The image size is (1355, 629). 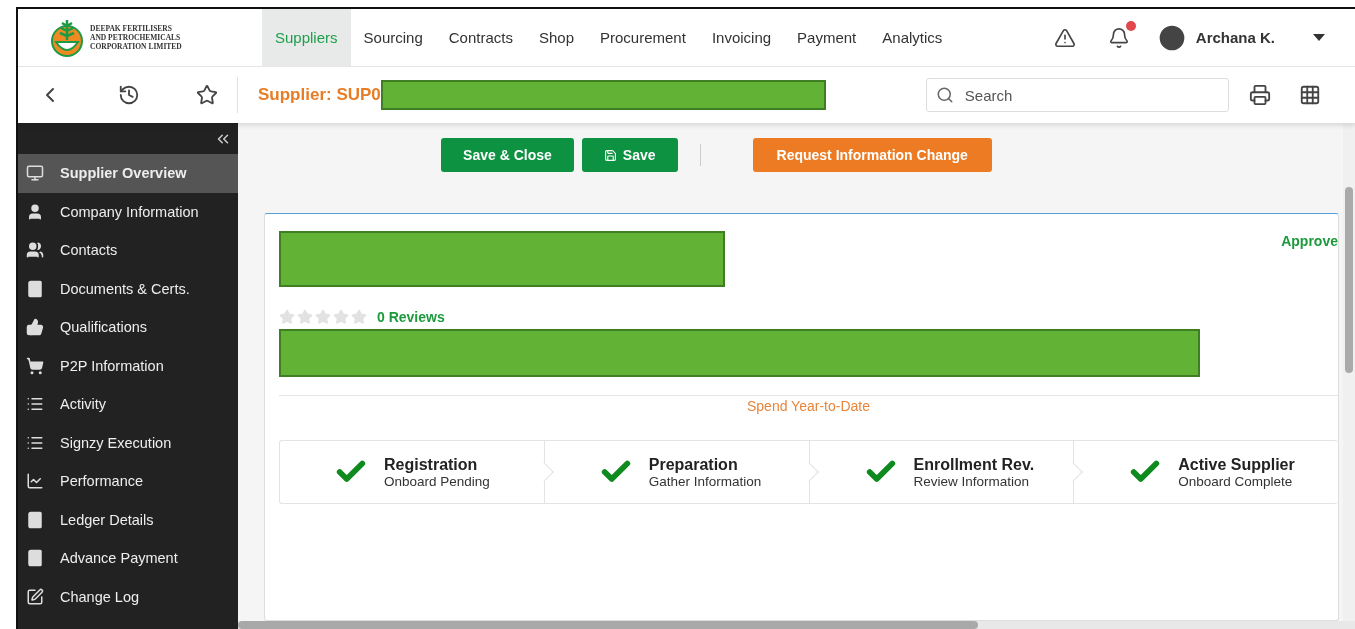 What do you see at coordinates (643, 38) in the screenshot?
I see `nav-tab: Procurement` at bounding box center [643, 38].